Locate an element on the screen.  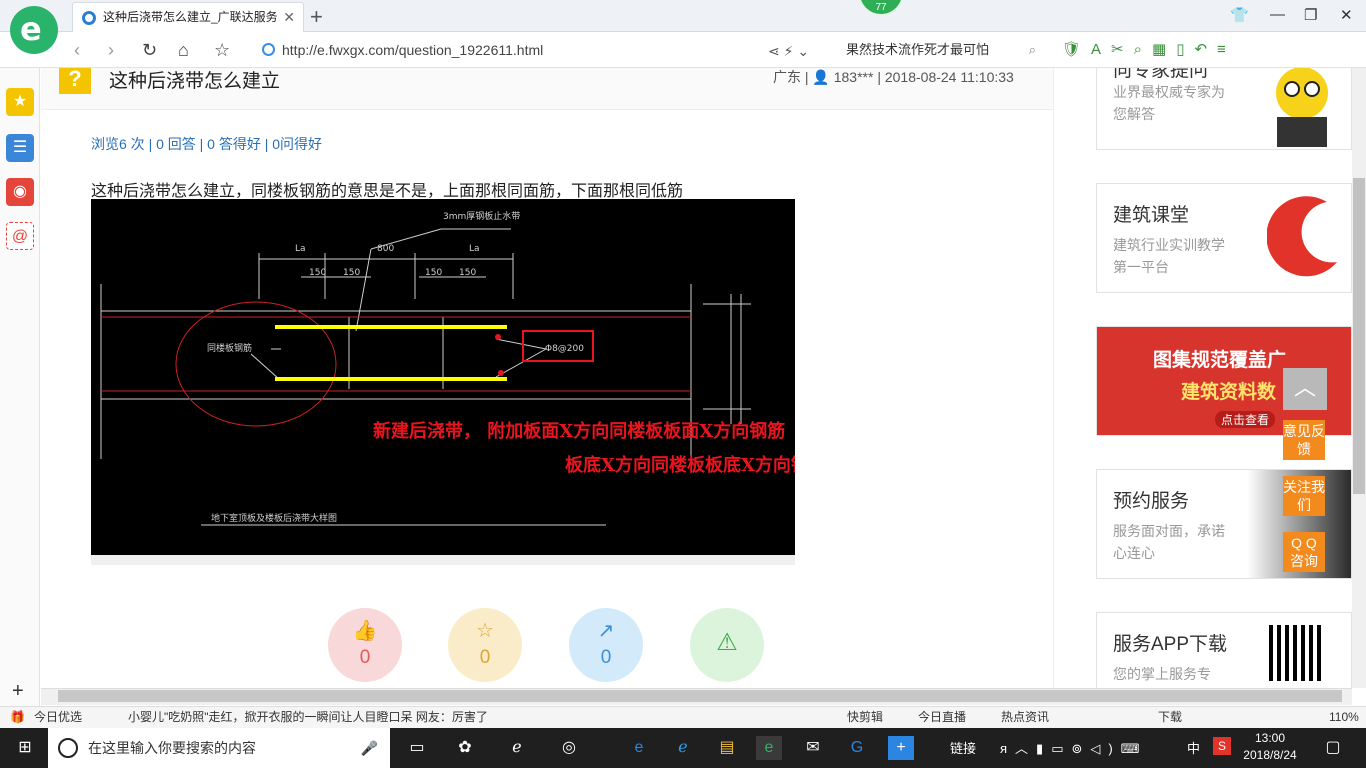
tab-active: 这种后浇带怎么建立_广联达服务 ✕ is located at coordinates (188, 17).